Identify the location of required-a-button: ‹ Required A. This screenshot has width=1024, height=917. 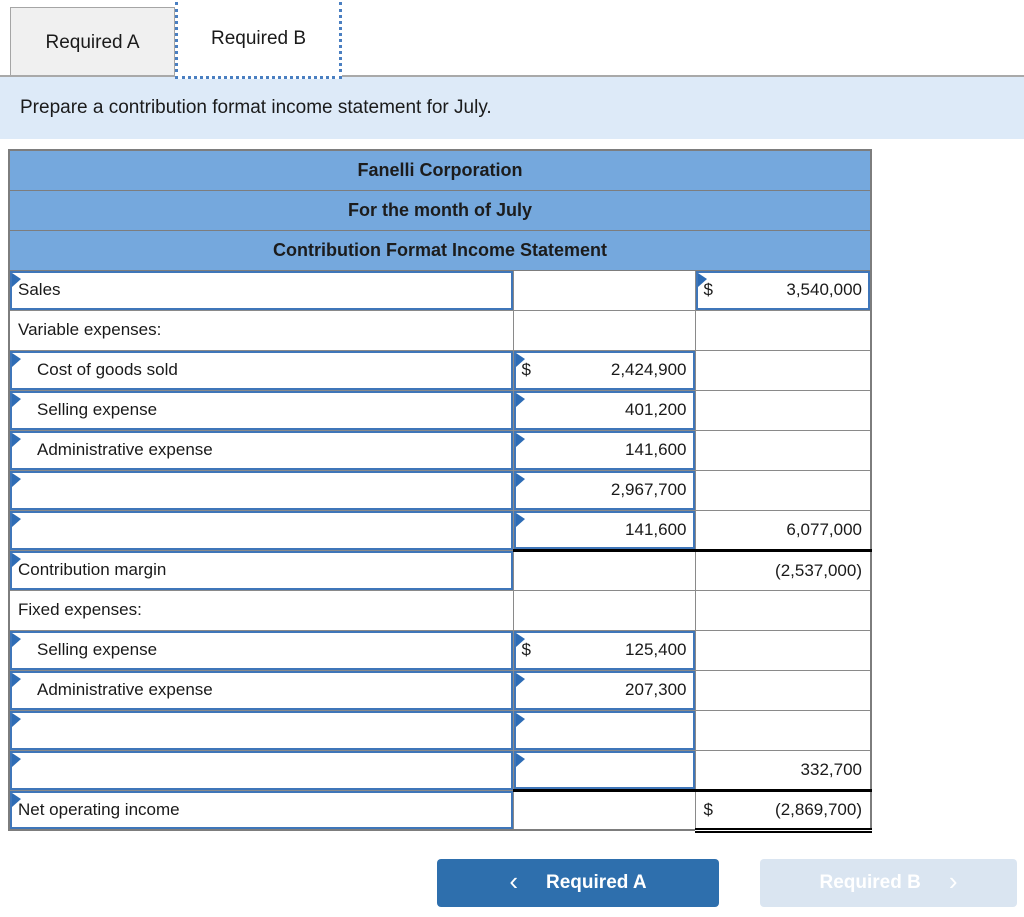
(578, 882).